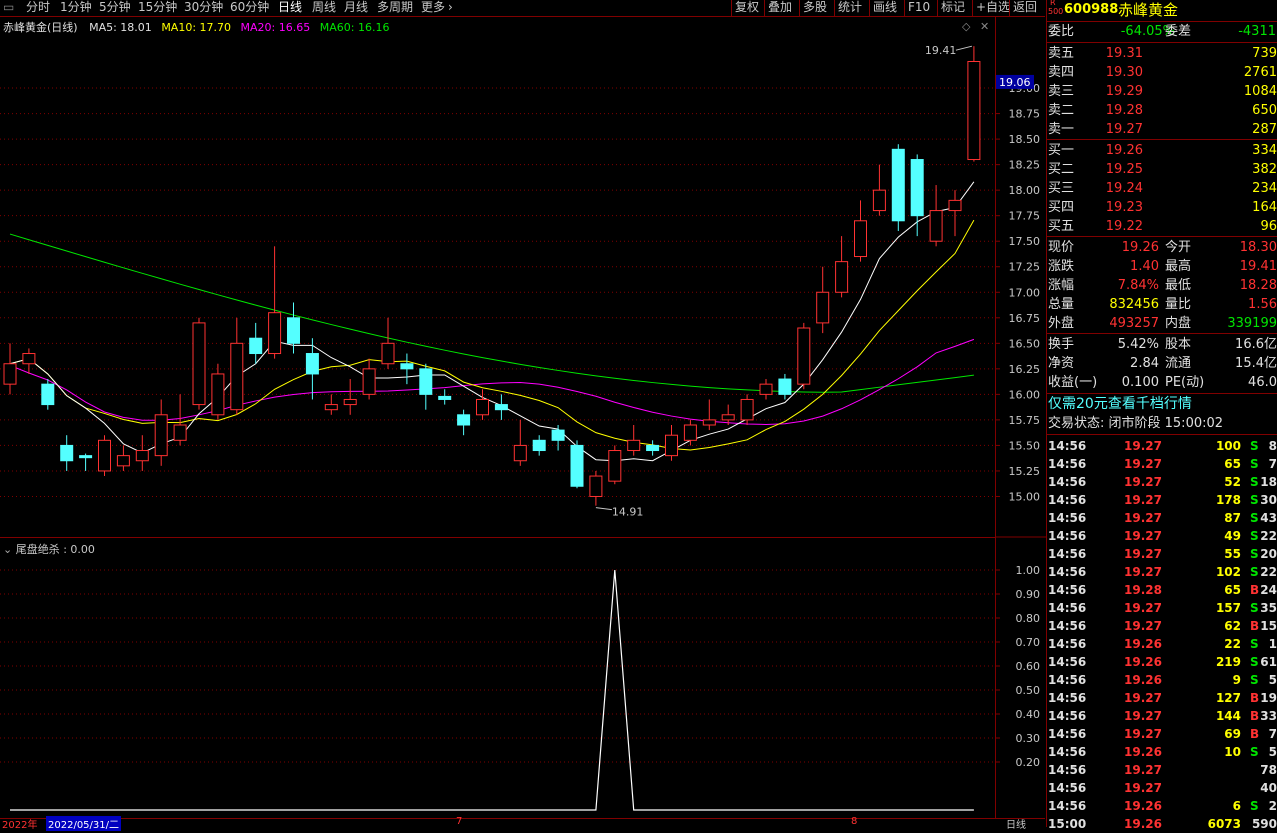 The height and width of the screenshot is (833, 1277). What do you see at coordinates (849, 8) in the screenshot?
I see `toolbar-button-3: 统计` at bounding box center [849, 8].